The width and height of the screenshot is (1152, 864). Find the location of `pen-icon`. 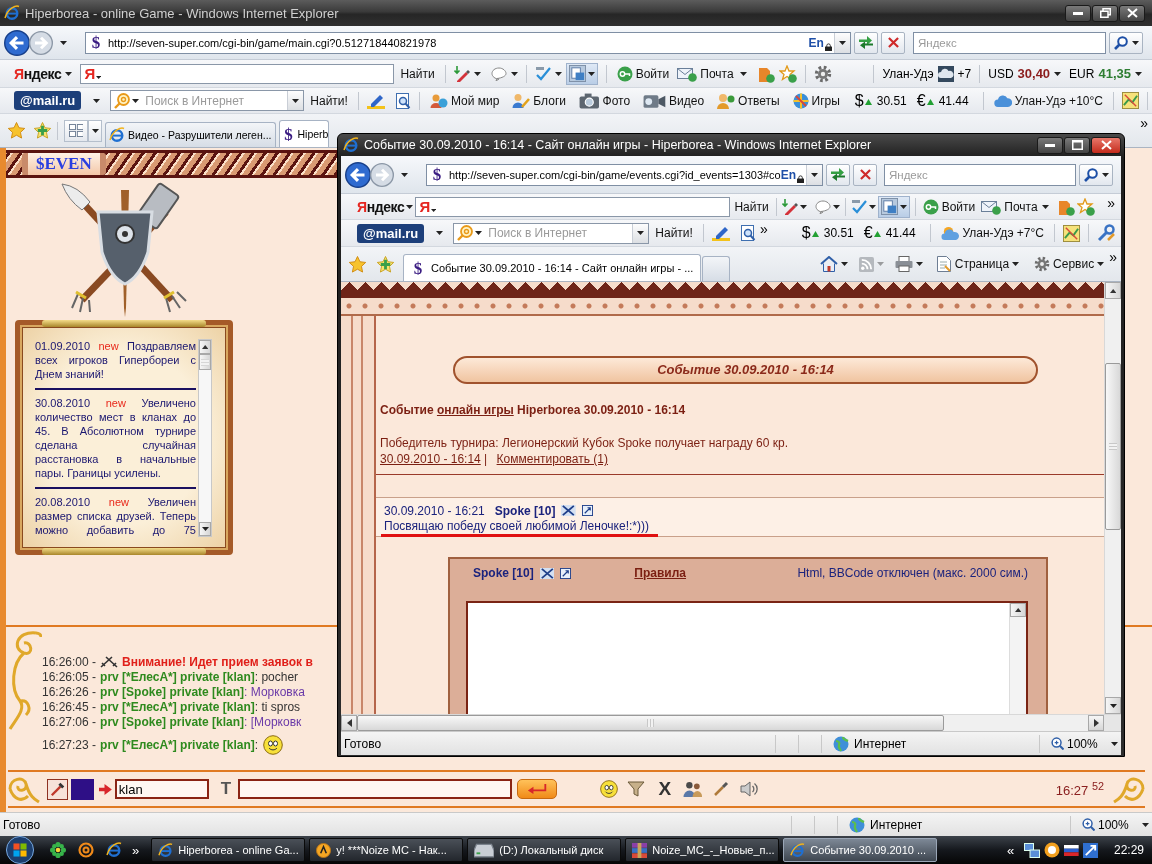

pen-icon is located at coordinates (789, 206).